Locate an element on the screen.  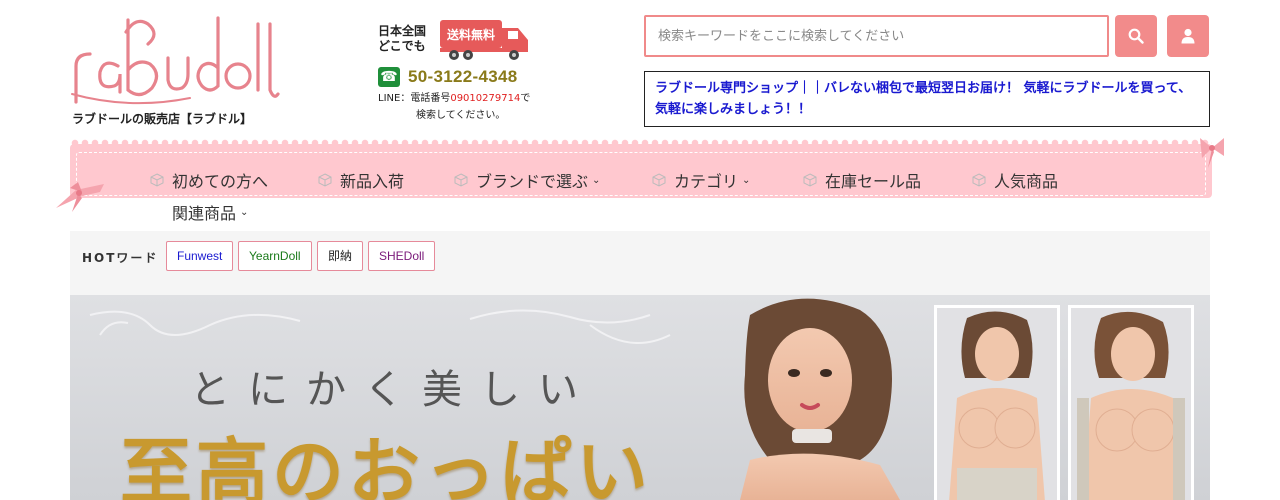
phone-row: ☎ 50-3122-4348 is located at coordinates (447, 77).